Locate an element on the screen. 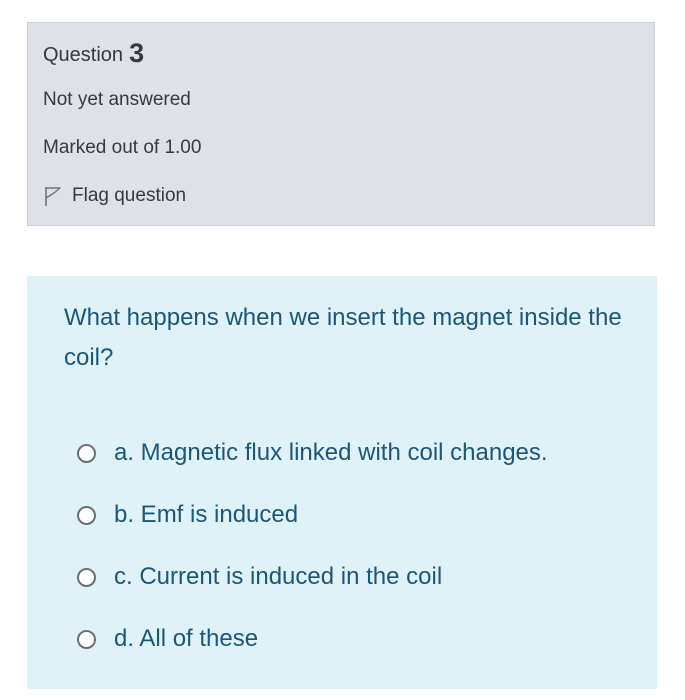 The image size is (685, 700). flag-question-label: Flag question is located at coordinates (129, 195).